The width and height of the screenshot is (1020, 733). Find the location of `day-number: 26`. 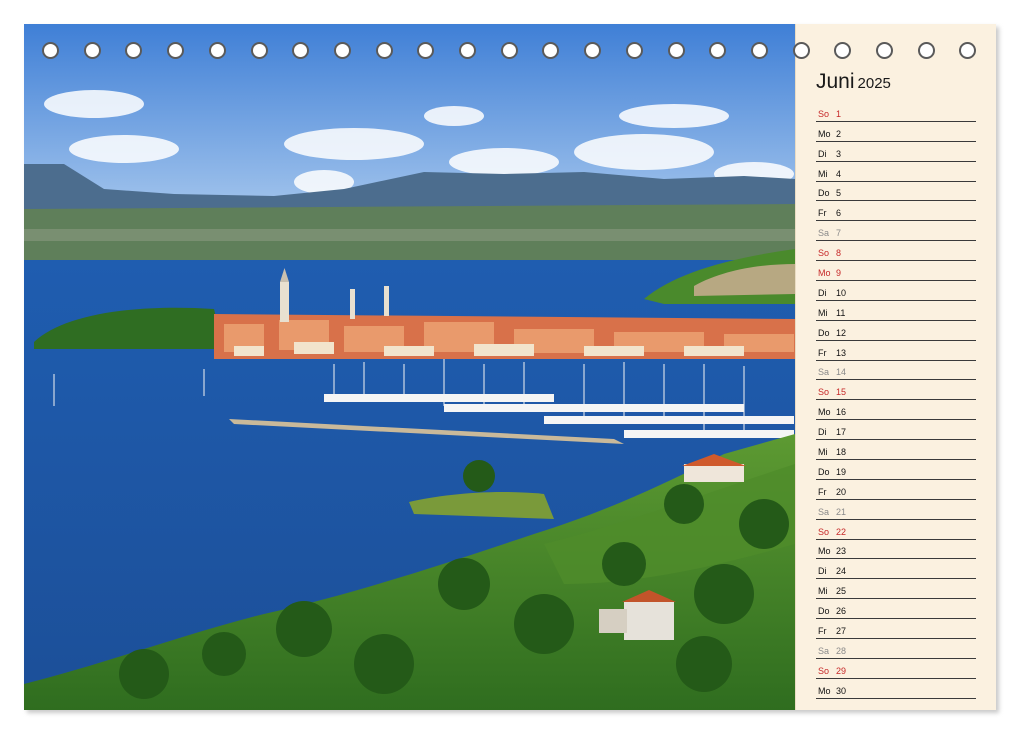

day-number: 26 is located at coordinates (841, 611).